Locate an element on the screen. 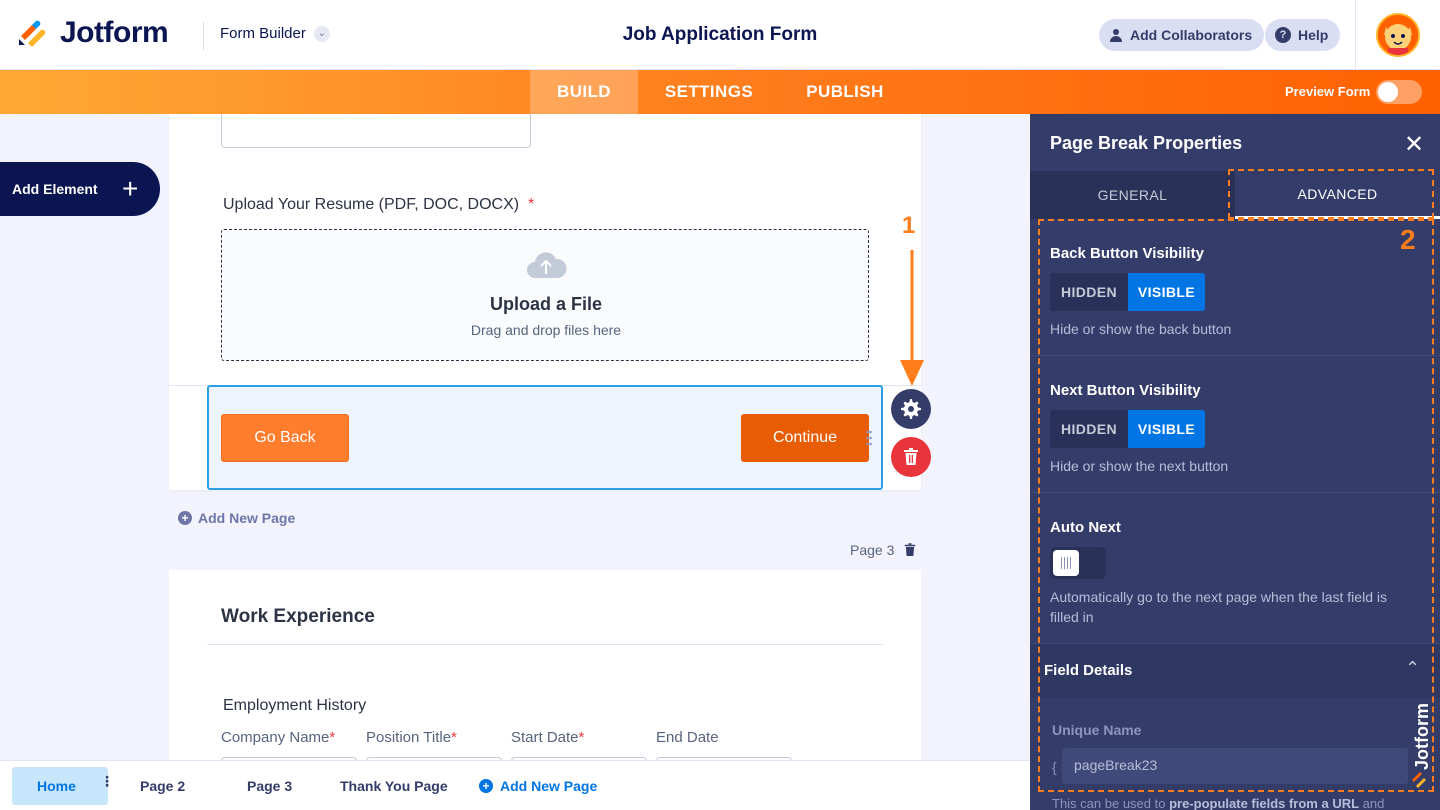 The width and height of the screenshot is (1440, 810). help-button: ? Help is located at coordinates (1303, 35).